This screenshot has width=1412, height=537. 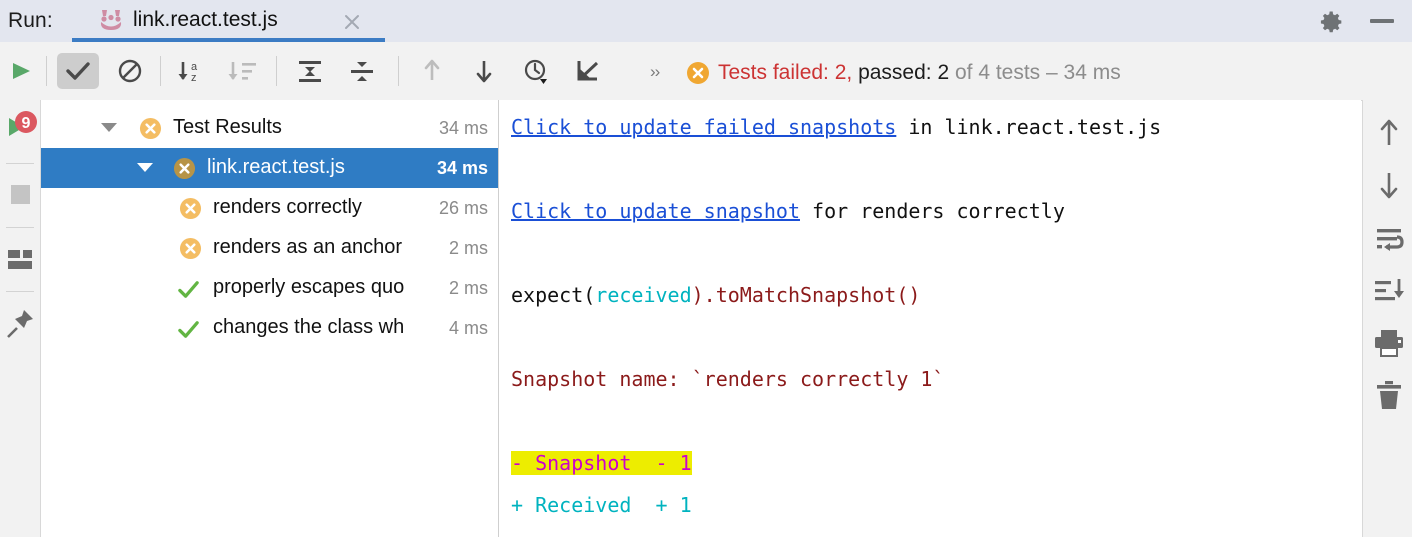 I want to click on left-gutter-toolbar: 9, so click(x=20, y=318).